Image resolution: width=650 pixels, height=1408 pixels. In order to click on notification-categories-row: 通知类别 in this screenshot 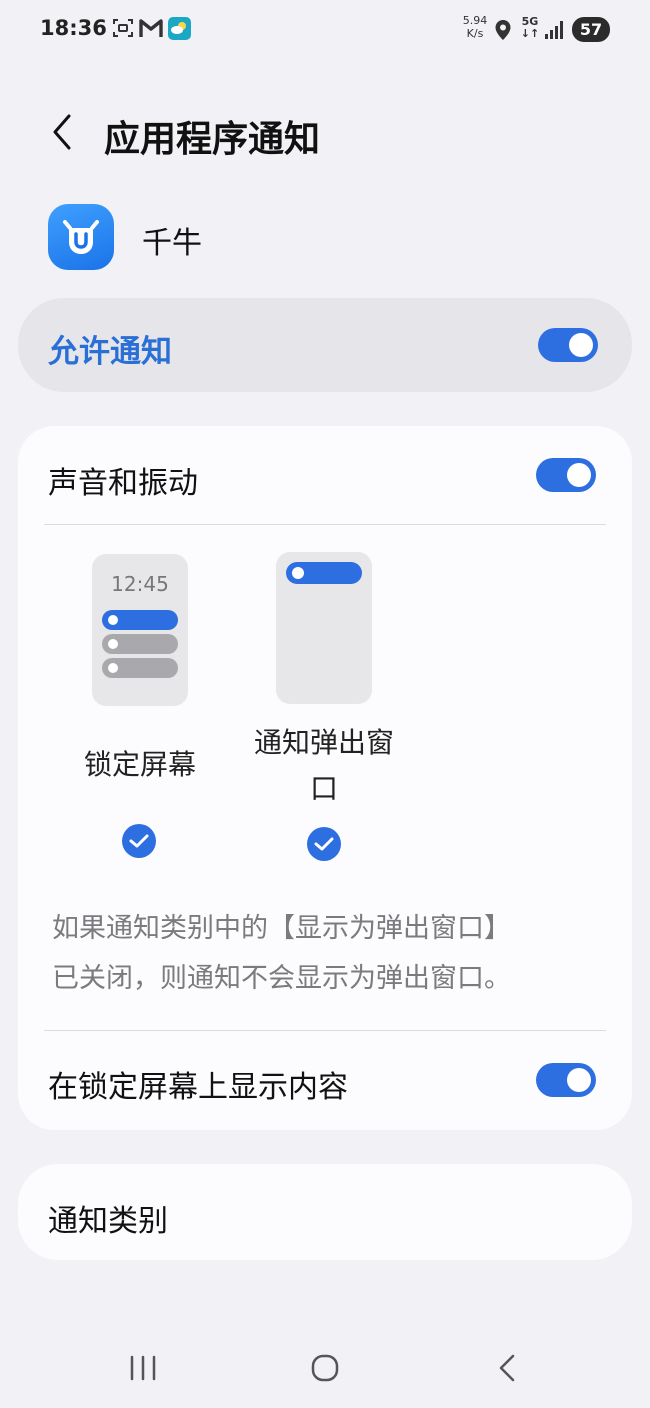, I will do `click(325, 1212)`.